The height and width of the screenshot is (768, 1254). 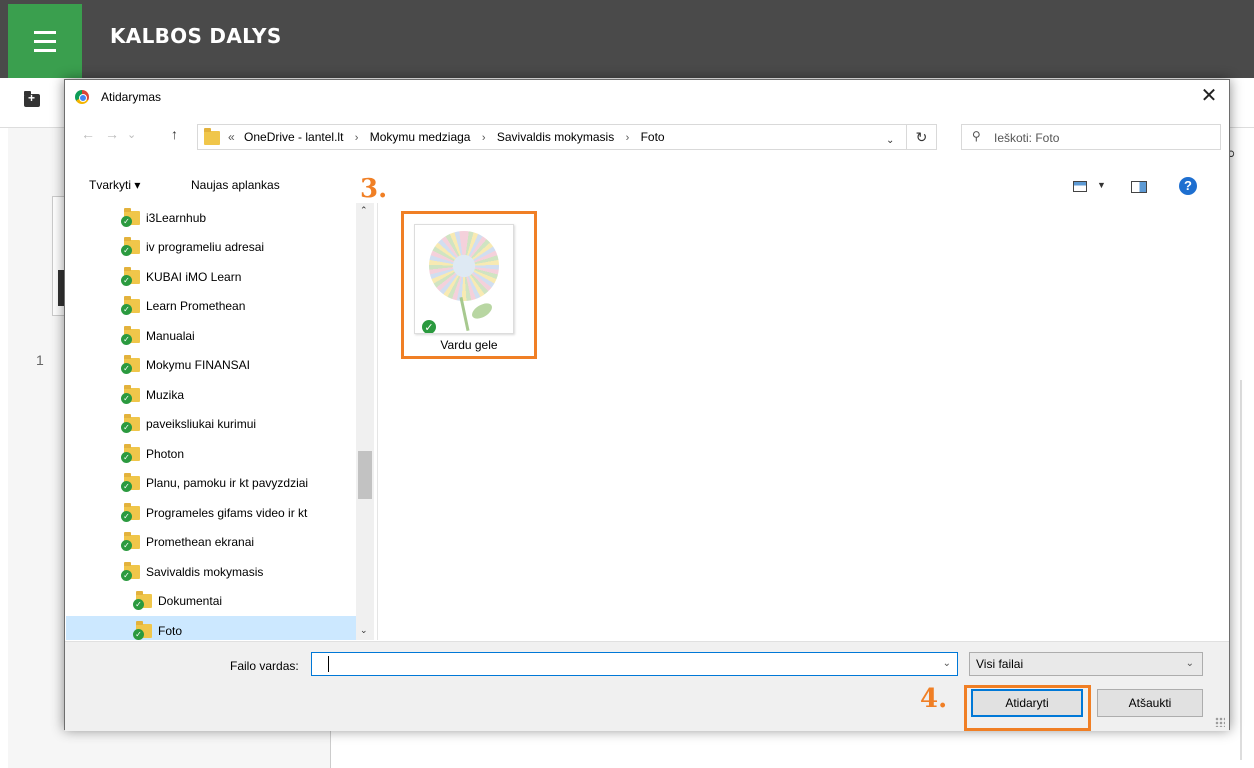 I want to click on cancel-button: Atšaukti, so click(x=1150, y=703).